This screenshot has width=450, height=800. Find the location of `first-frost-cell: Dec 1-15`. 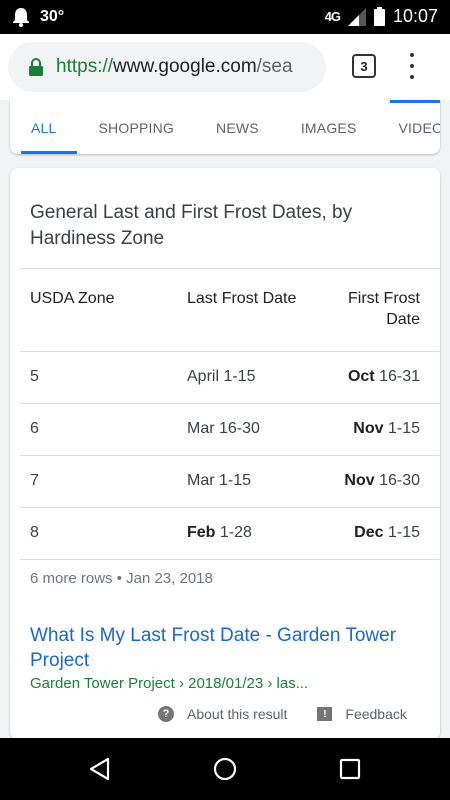

first-frost-cell: Dec 1-15 is located at coordinates (387, 532).